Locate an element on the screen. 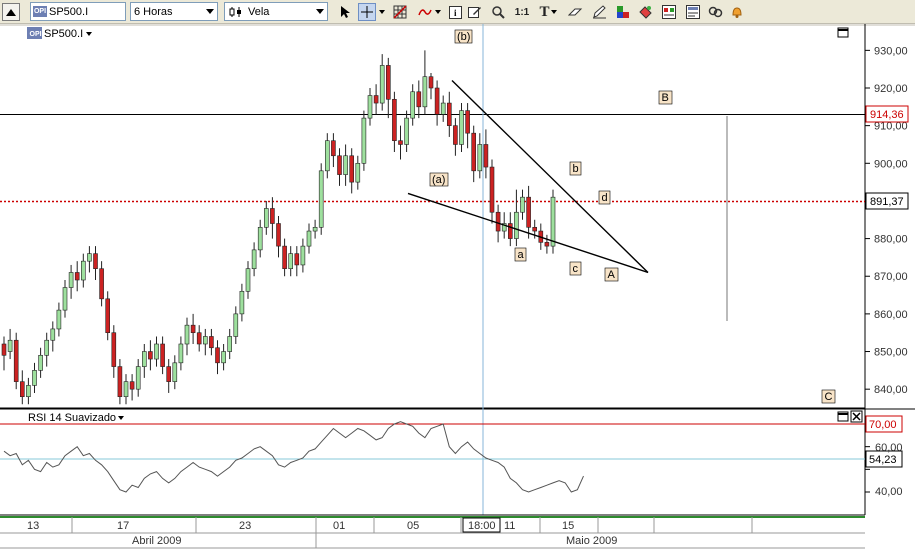 This screenshot has width=915, height=552. symbol-header: OPI SP500.I is located at coordinates (59, 33).